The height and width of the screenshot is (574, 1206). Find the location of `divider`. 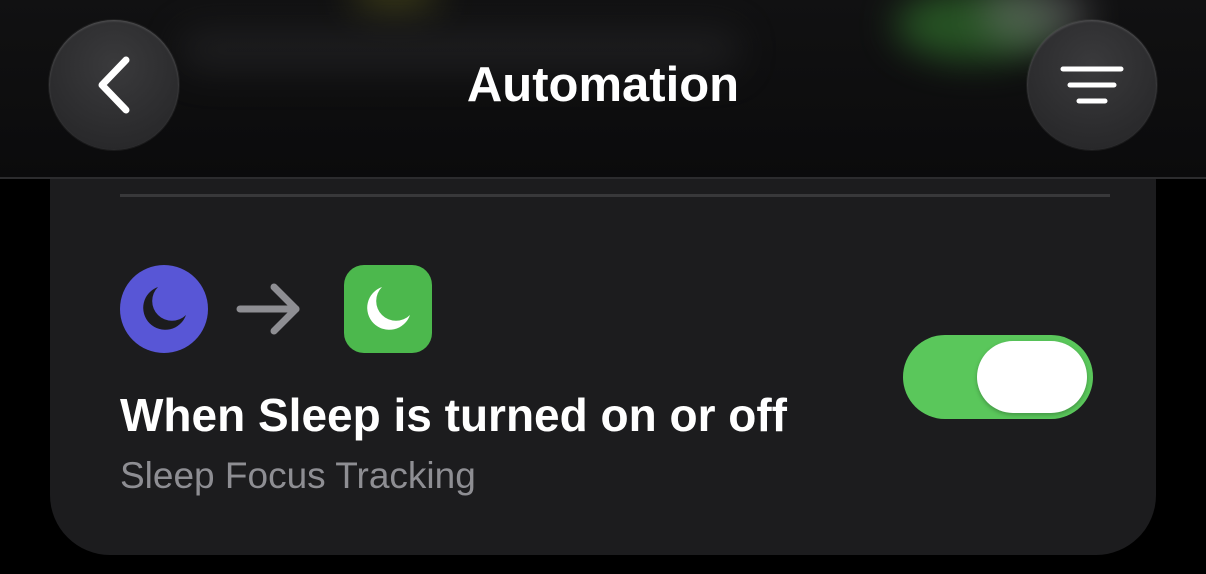

divider is located at coordinates (615, 195).